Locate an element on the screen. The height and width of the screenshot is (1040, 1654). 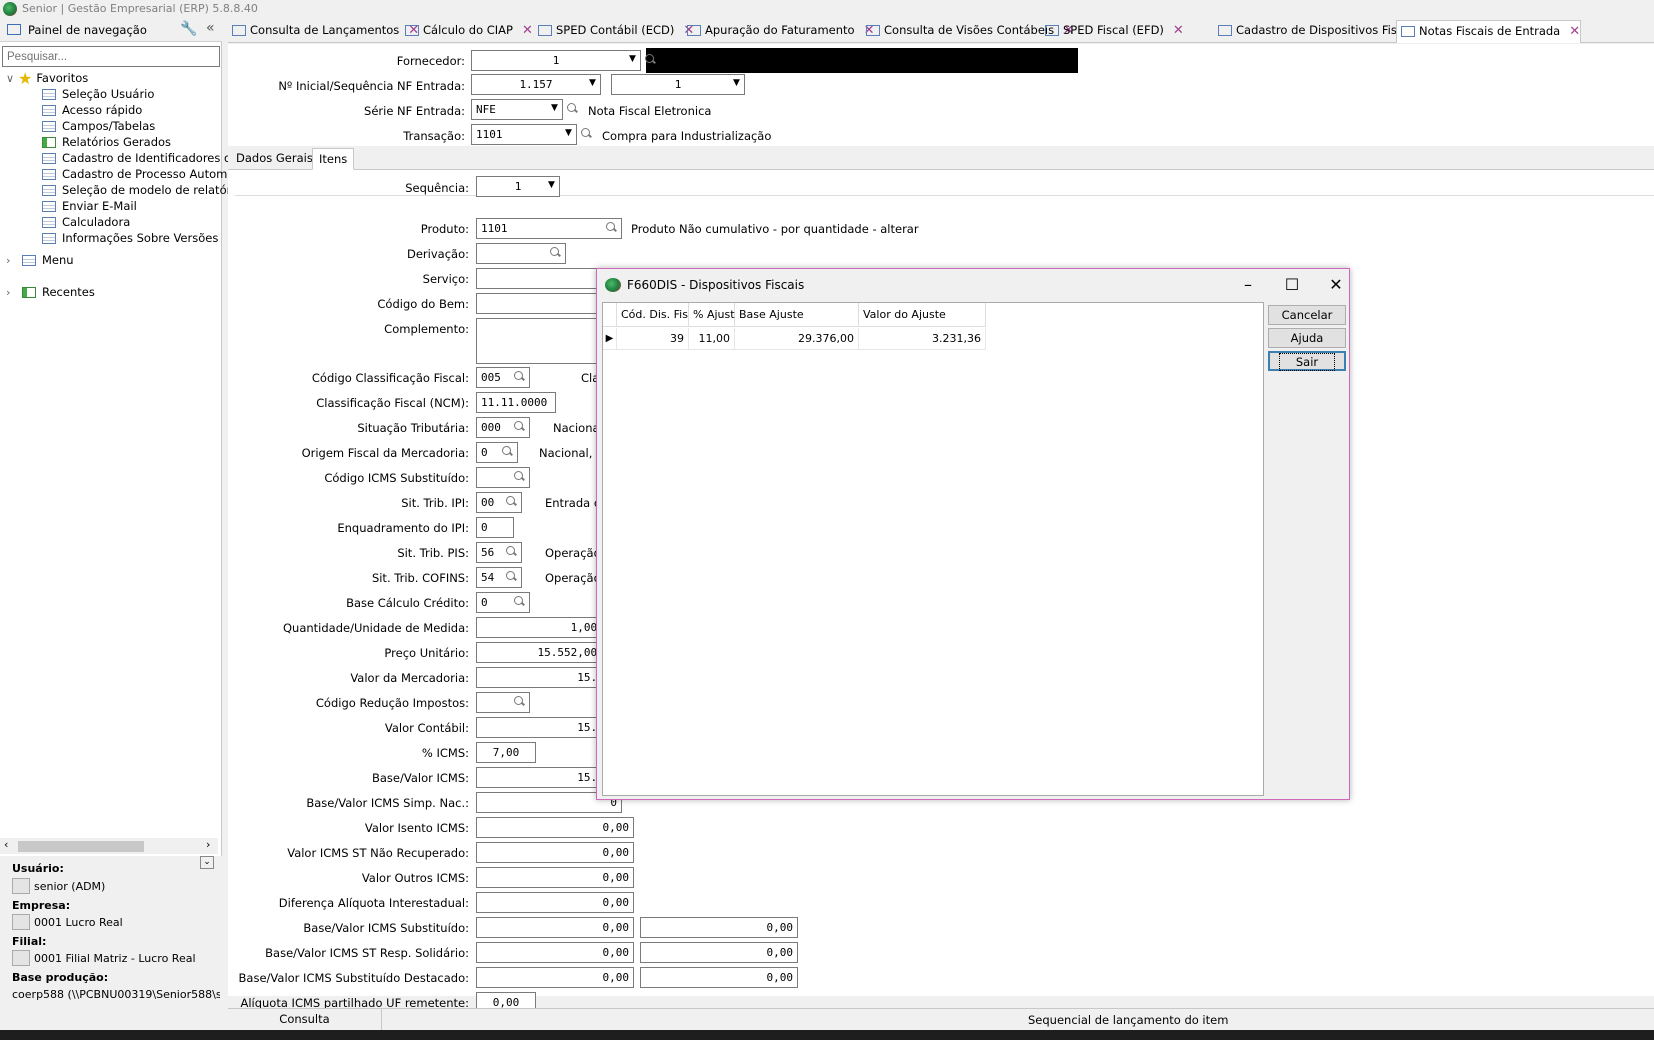
tab-document: SPED Contábil (ECD) ✕ is located at coordinates (614, 31).